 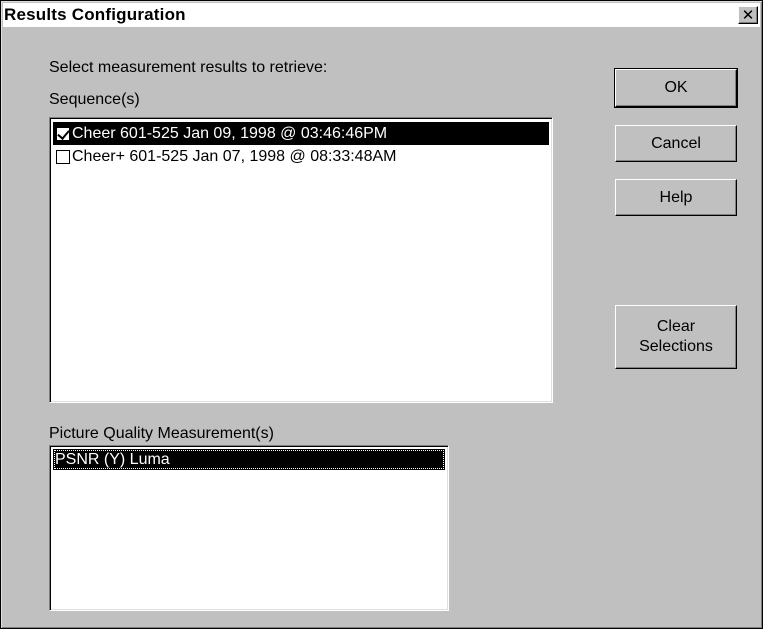 I want to click on sequence-item-1: Cheer 601-525 Jan 09, 1998 @ 03:46:46PM, so click(x=301, y=133).